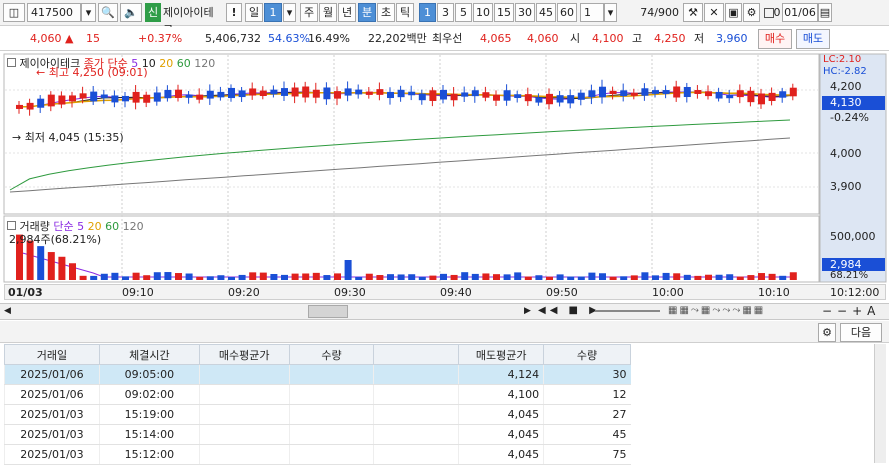 The height and width of the screenshot is (465, 889). Describe the element at coordinates (445, 12) in the screenshot. I see `interval-3-button: 3` at that location.